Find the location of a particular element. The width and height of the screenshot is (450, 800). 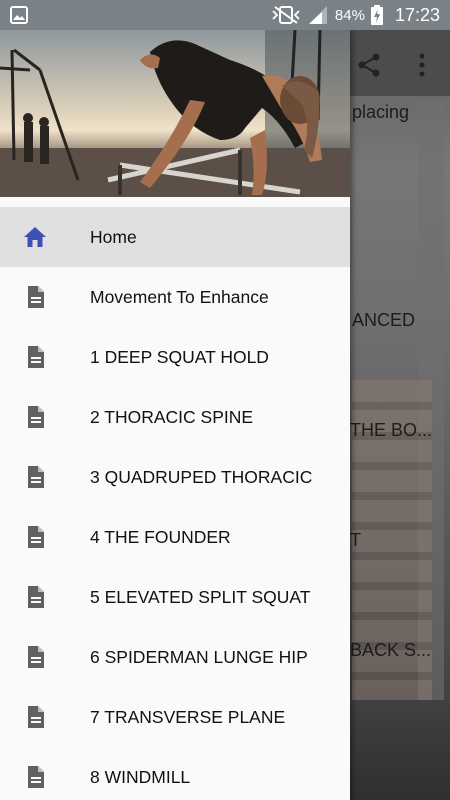

menu-item-windmill: 8 WINDMILL is located at coordinates (175, 773).